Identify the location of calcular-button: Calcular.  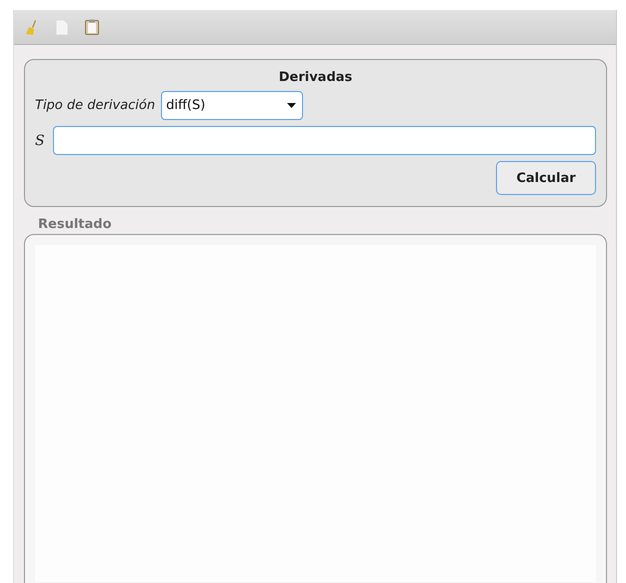
(546, 178).